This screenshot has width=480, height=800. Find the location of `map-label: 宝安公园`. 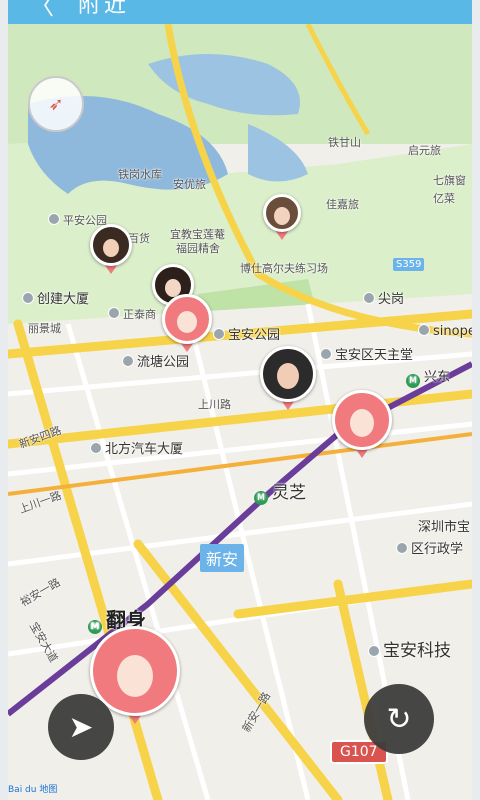

map-label: 宝安公园 is located at coordinates (246, 333).